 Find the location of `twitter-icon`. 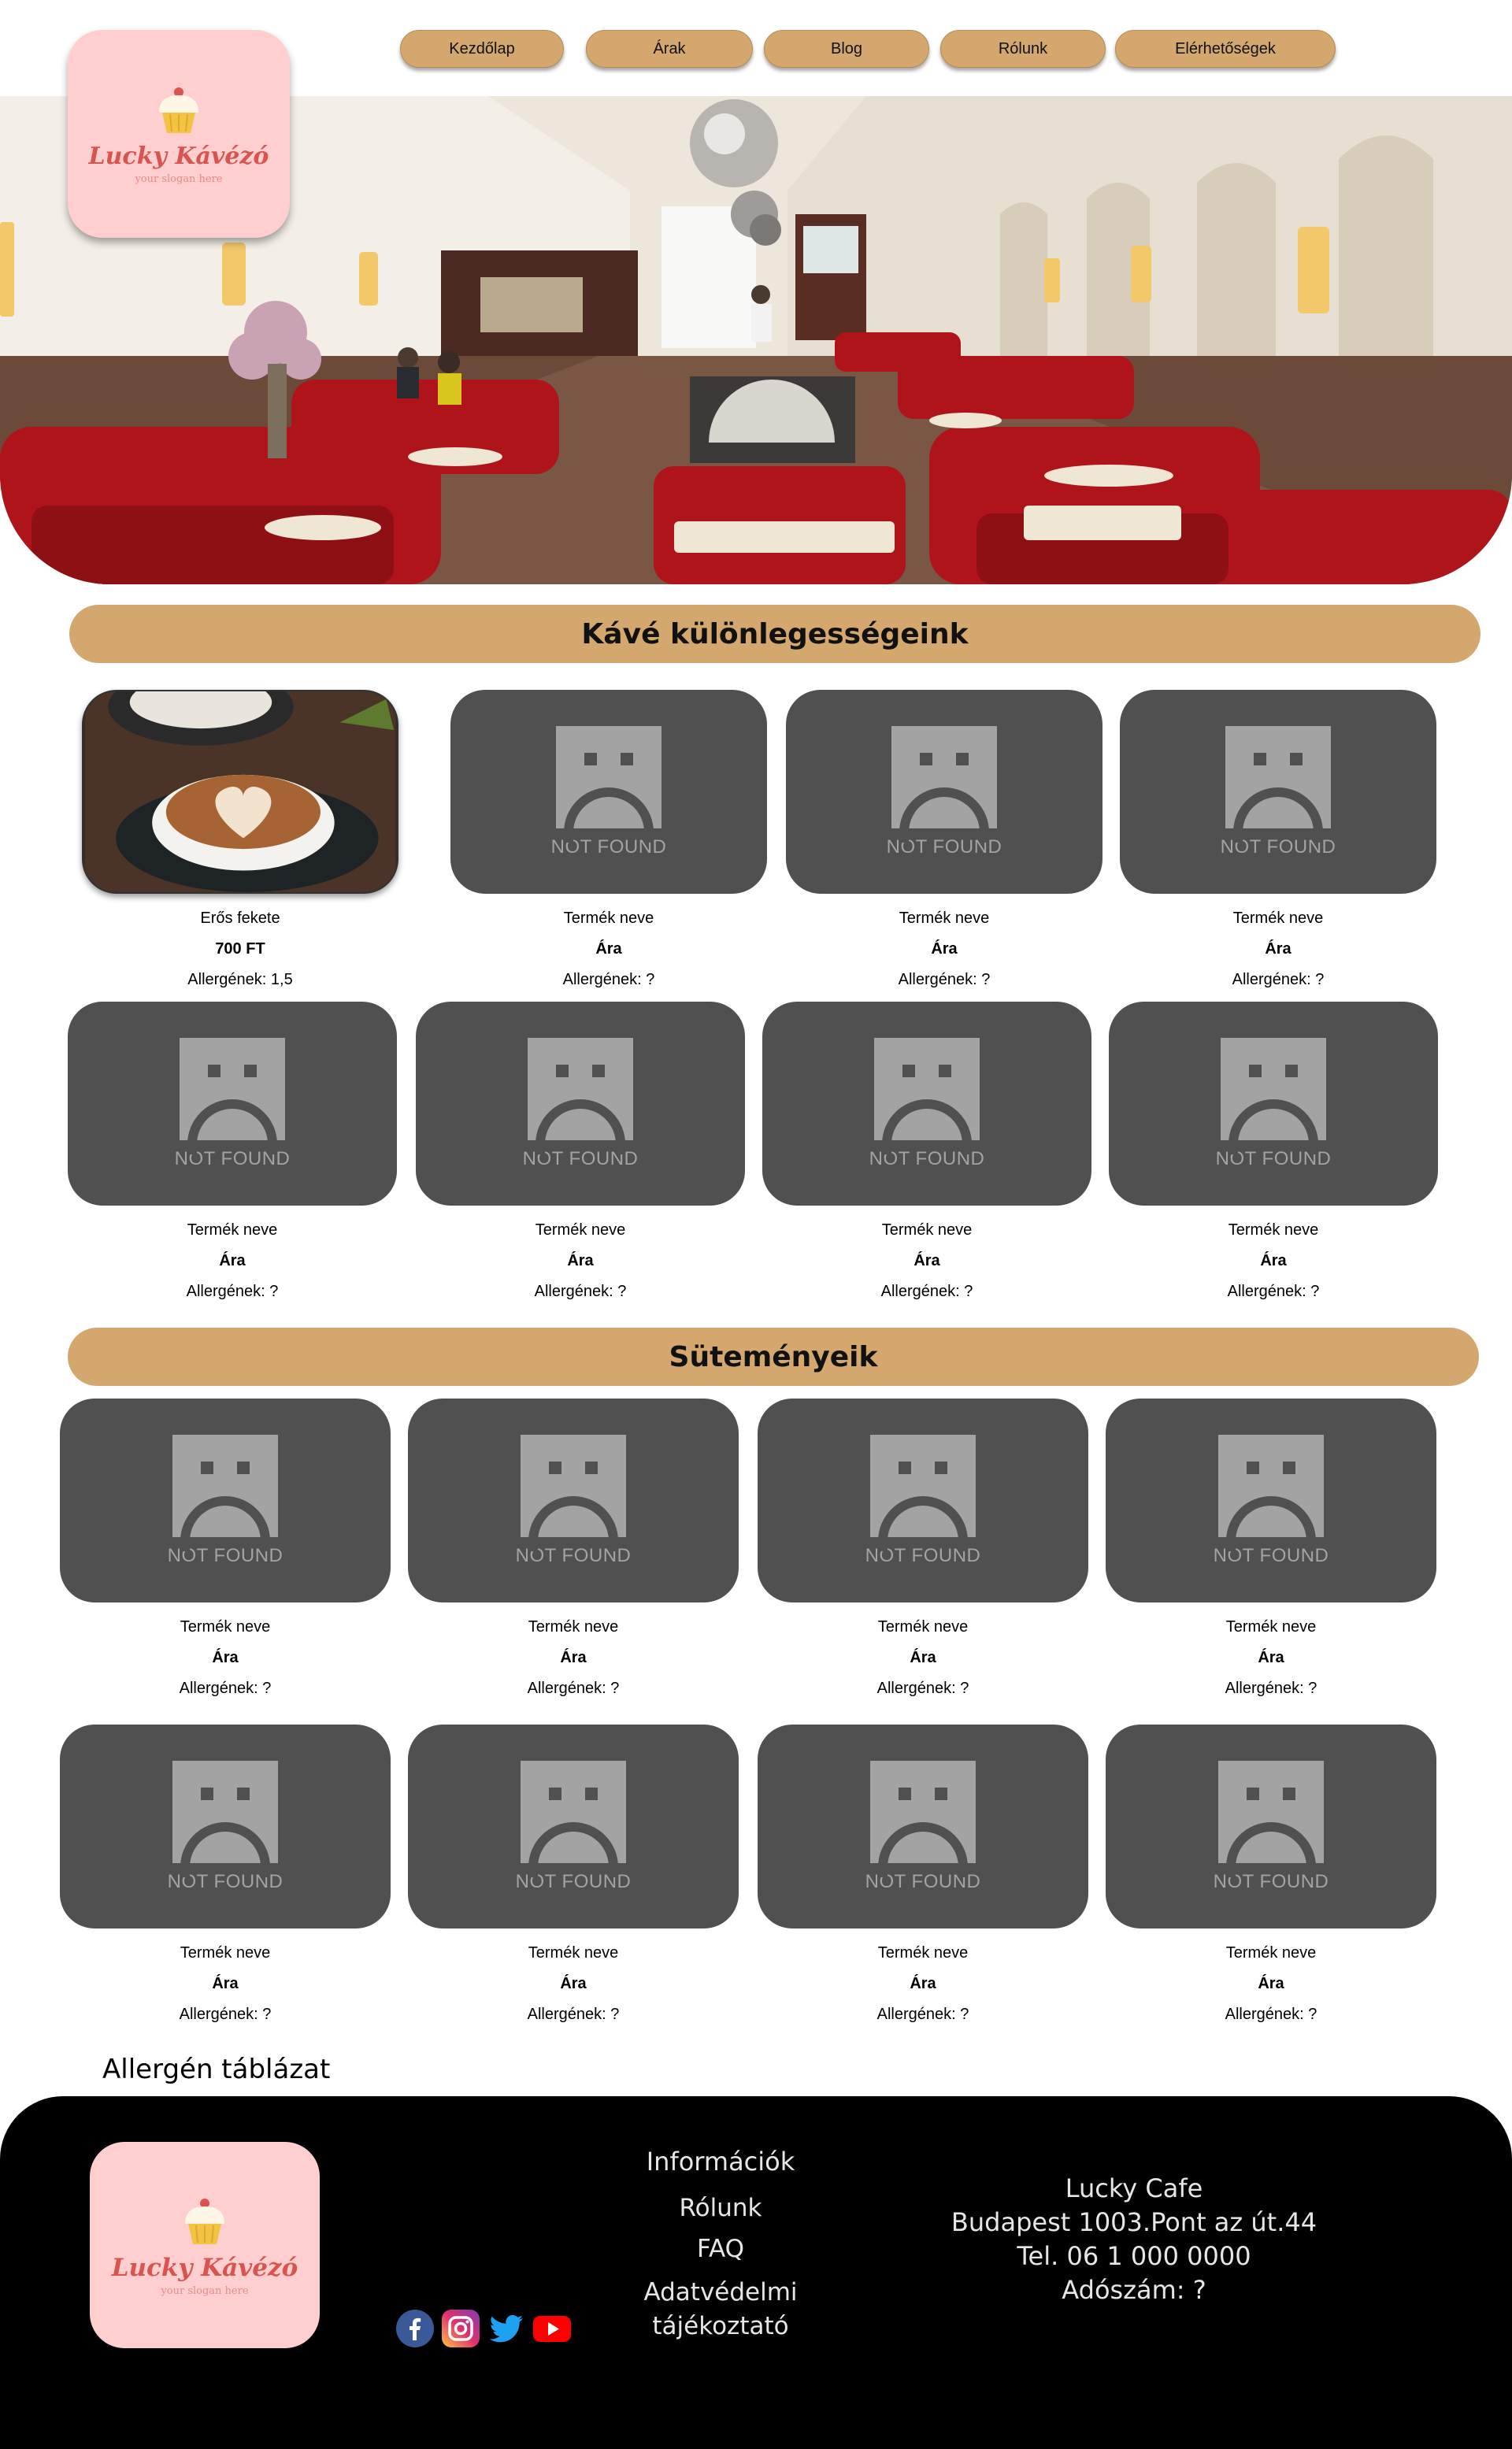

twitter-icon is located at coordinates (506, 2328).